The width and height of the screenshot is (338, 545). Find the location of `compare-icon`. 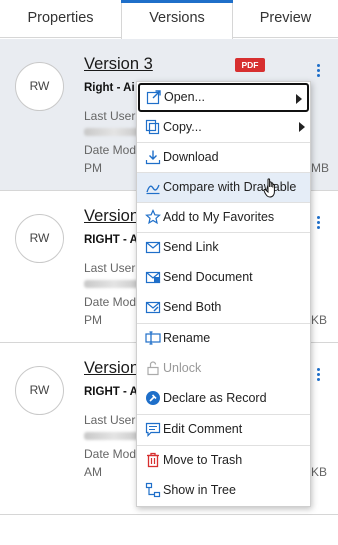

compare-icon is located at coordinates (153, 189).